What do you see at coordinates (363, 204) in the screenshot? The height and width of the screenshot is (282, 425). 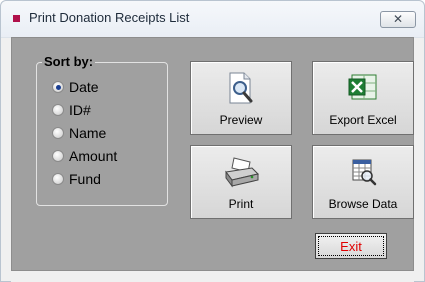 I see `browse-data-label: Browse Data` at bounding box center [363, 204].